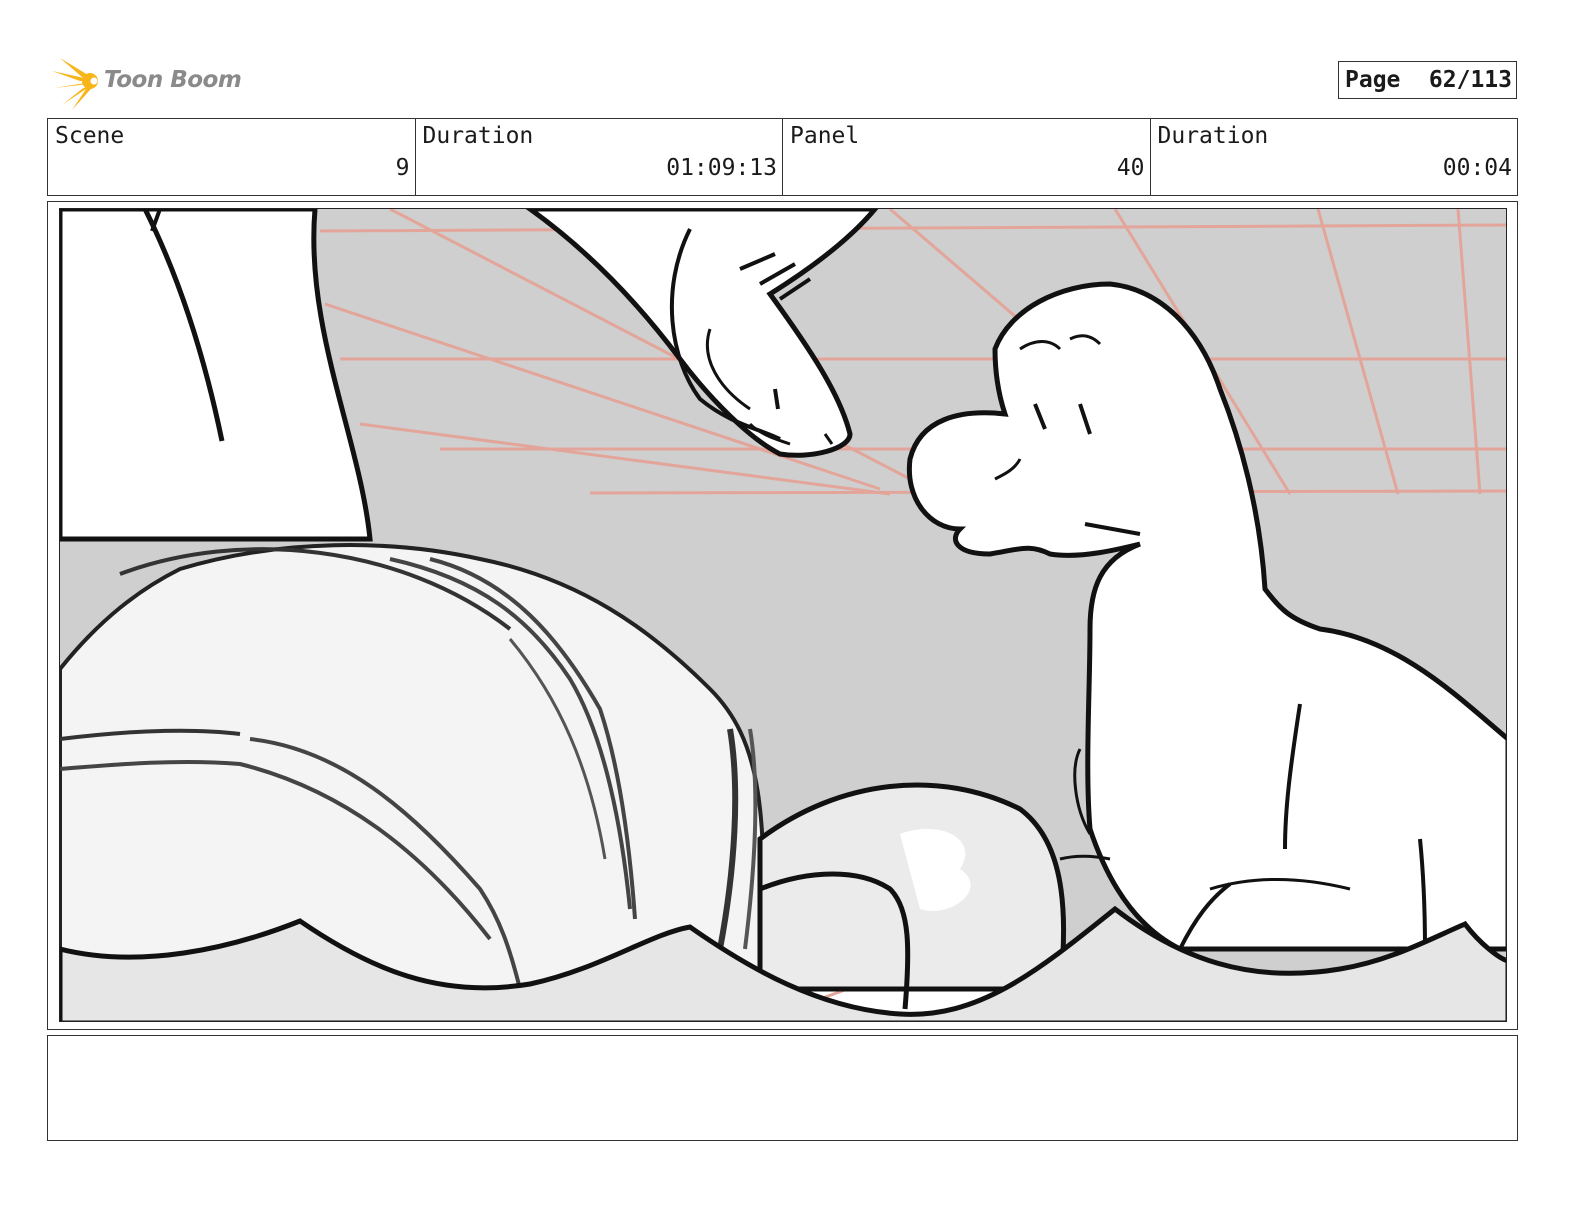 This screenshot has height=1224, width=1584. I want to click on toon-boom-logo: Toon Boom, so click(150, 83).